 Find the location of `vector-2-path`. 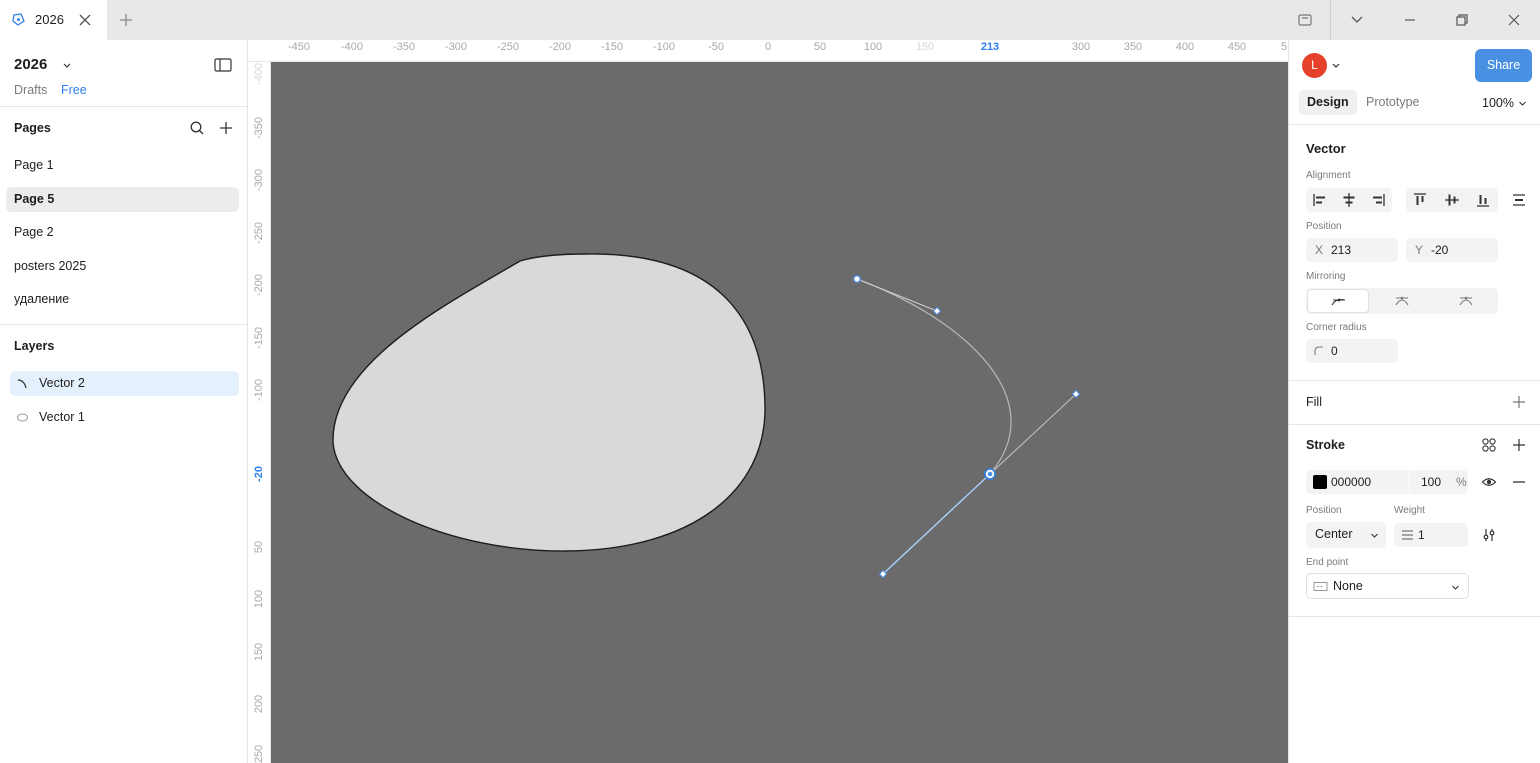

vector-2-path is located at coordinates (934, 376).